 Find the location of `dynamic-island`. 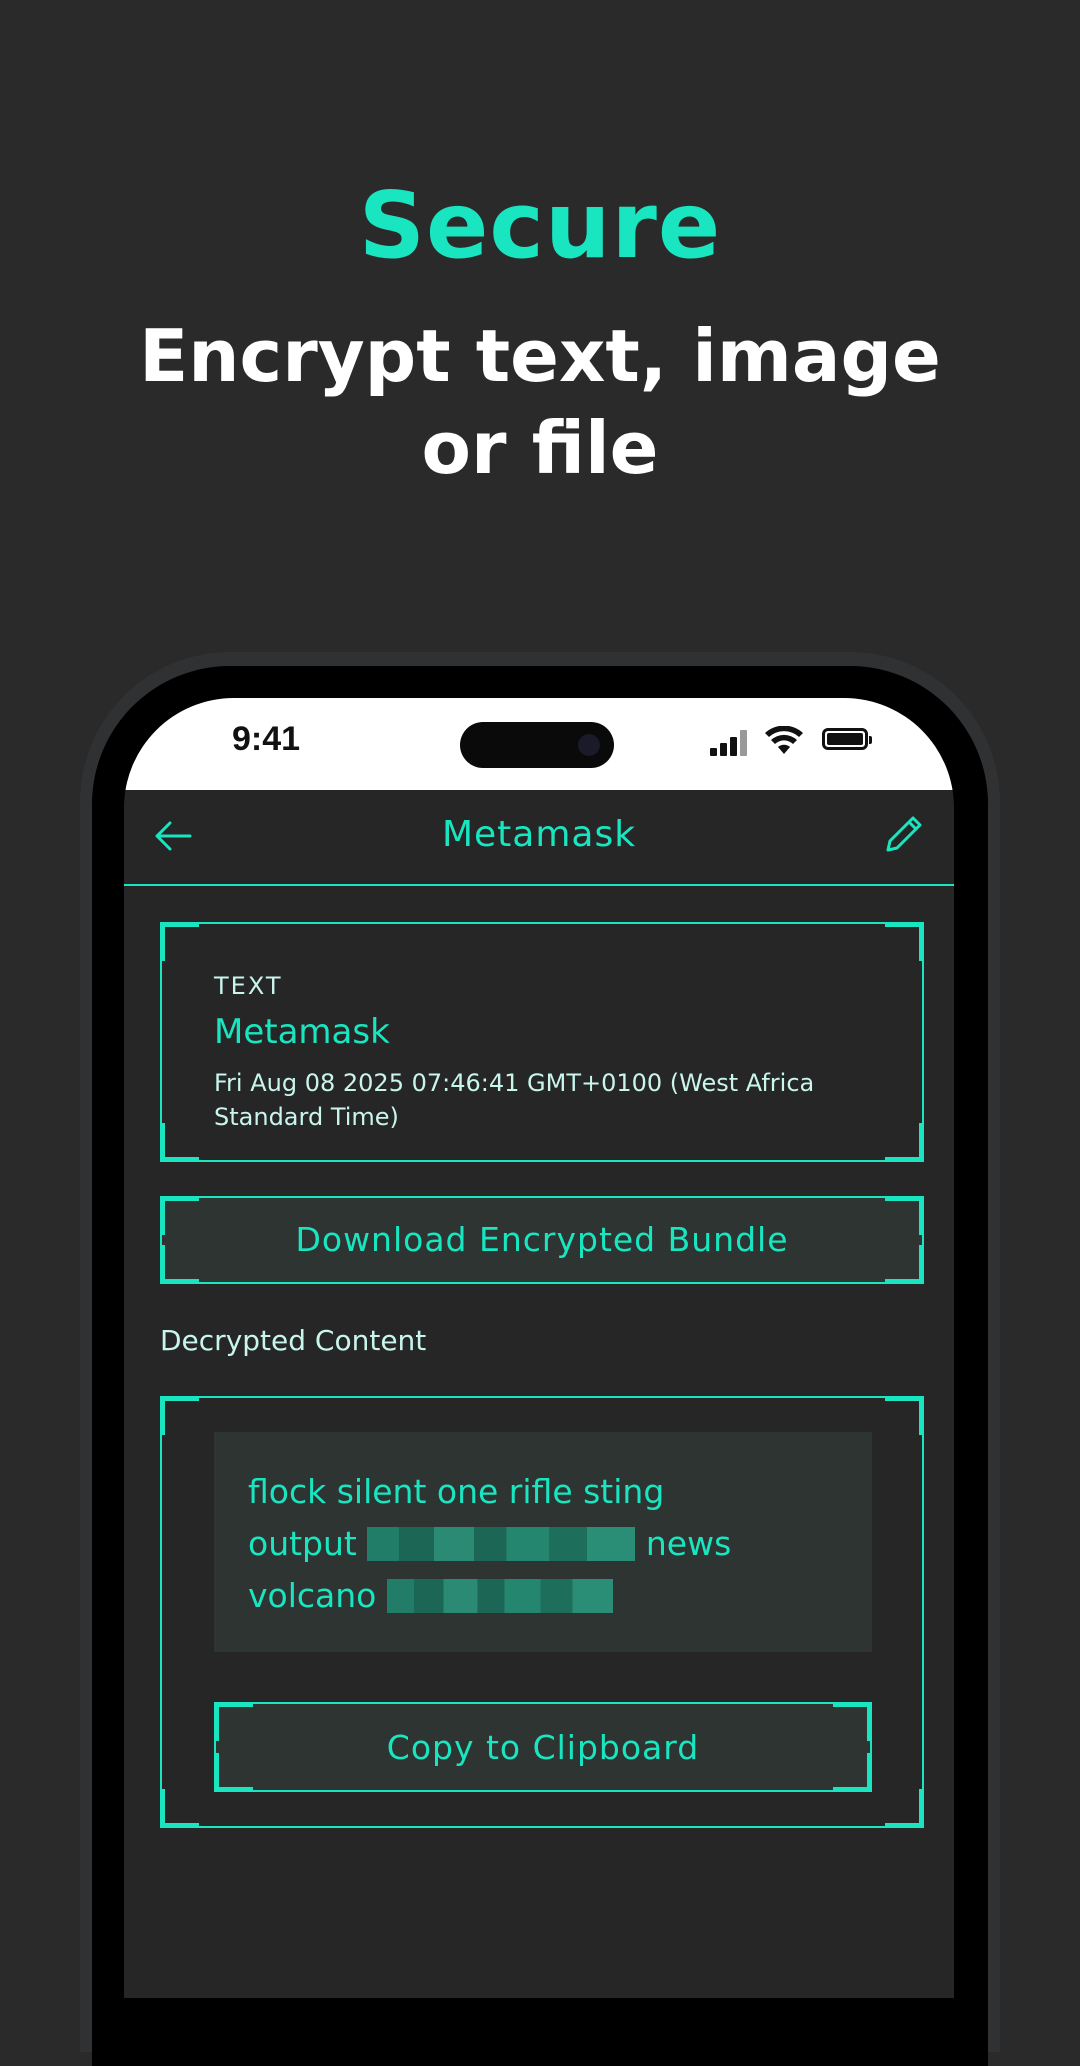

dynamic-island is located at coordinates (537, 745).